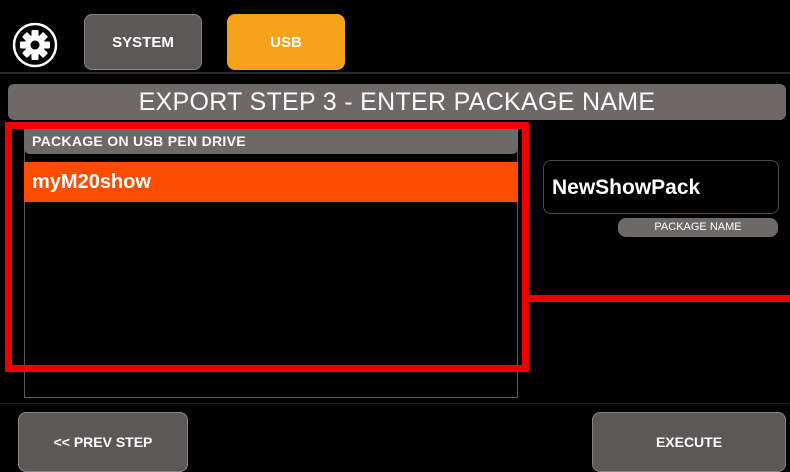  What do you see at coordinates (143, 42) in the screenshot?
I see `tab-system: SYSTEM` at bounding box center [143, 42].